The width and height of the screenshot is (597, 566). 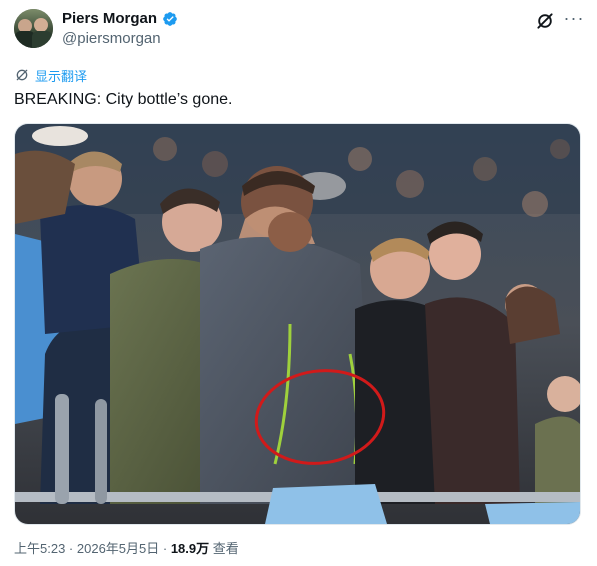 What do you see at coordinates (41, 25) in the screenshot?
I see `avatar-face-right` at bounding box center [41, 25].